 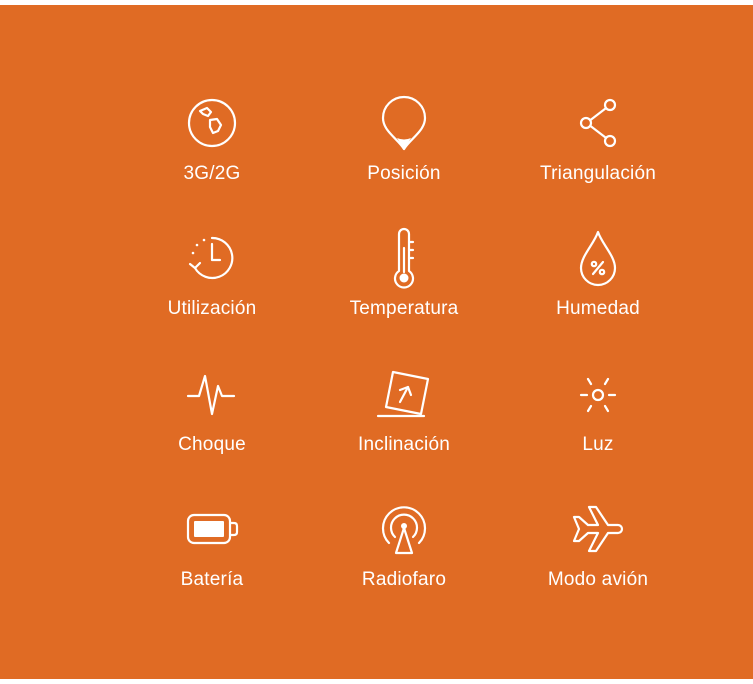 What do you see at coordinates (212, 422) in the screenshot?
I see `feature-choque: Choque` at bounding box center [212, 422].